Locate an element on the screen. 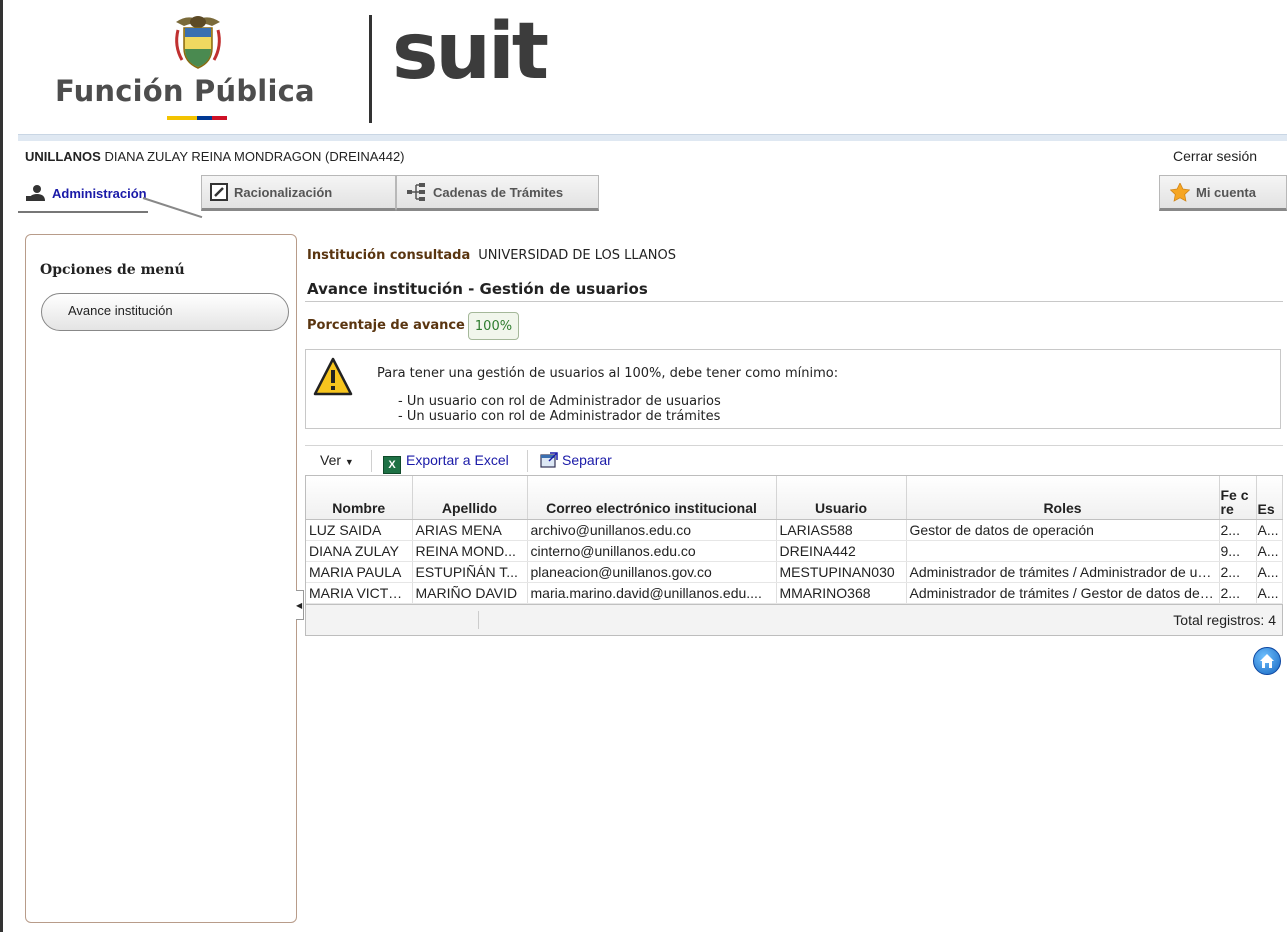 The height and width of the screenshot is (932, 1287). progress-label: Porcentaje de avance is located at coordinates (386, 325).